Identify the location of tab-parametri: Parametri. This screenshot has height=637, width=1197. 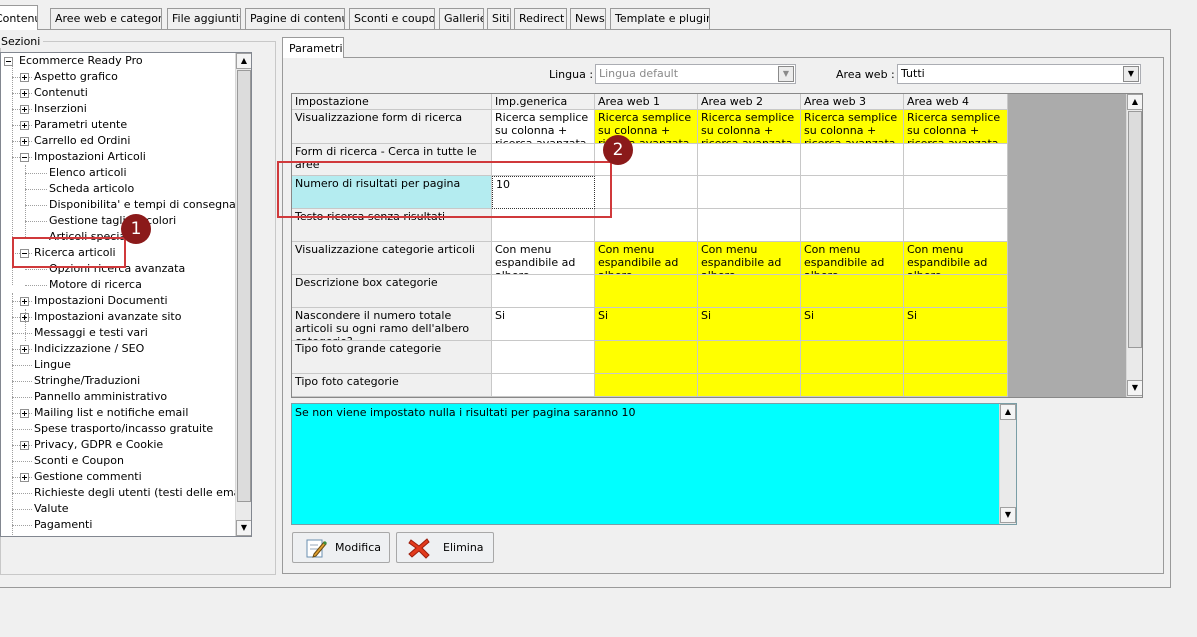
(313, 47).